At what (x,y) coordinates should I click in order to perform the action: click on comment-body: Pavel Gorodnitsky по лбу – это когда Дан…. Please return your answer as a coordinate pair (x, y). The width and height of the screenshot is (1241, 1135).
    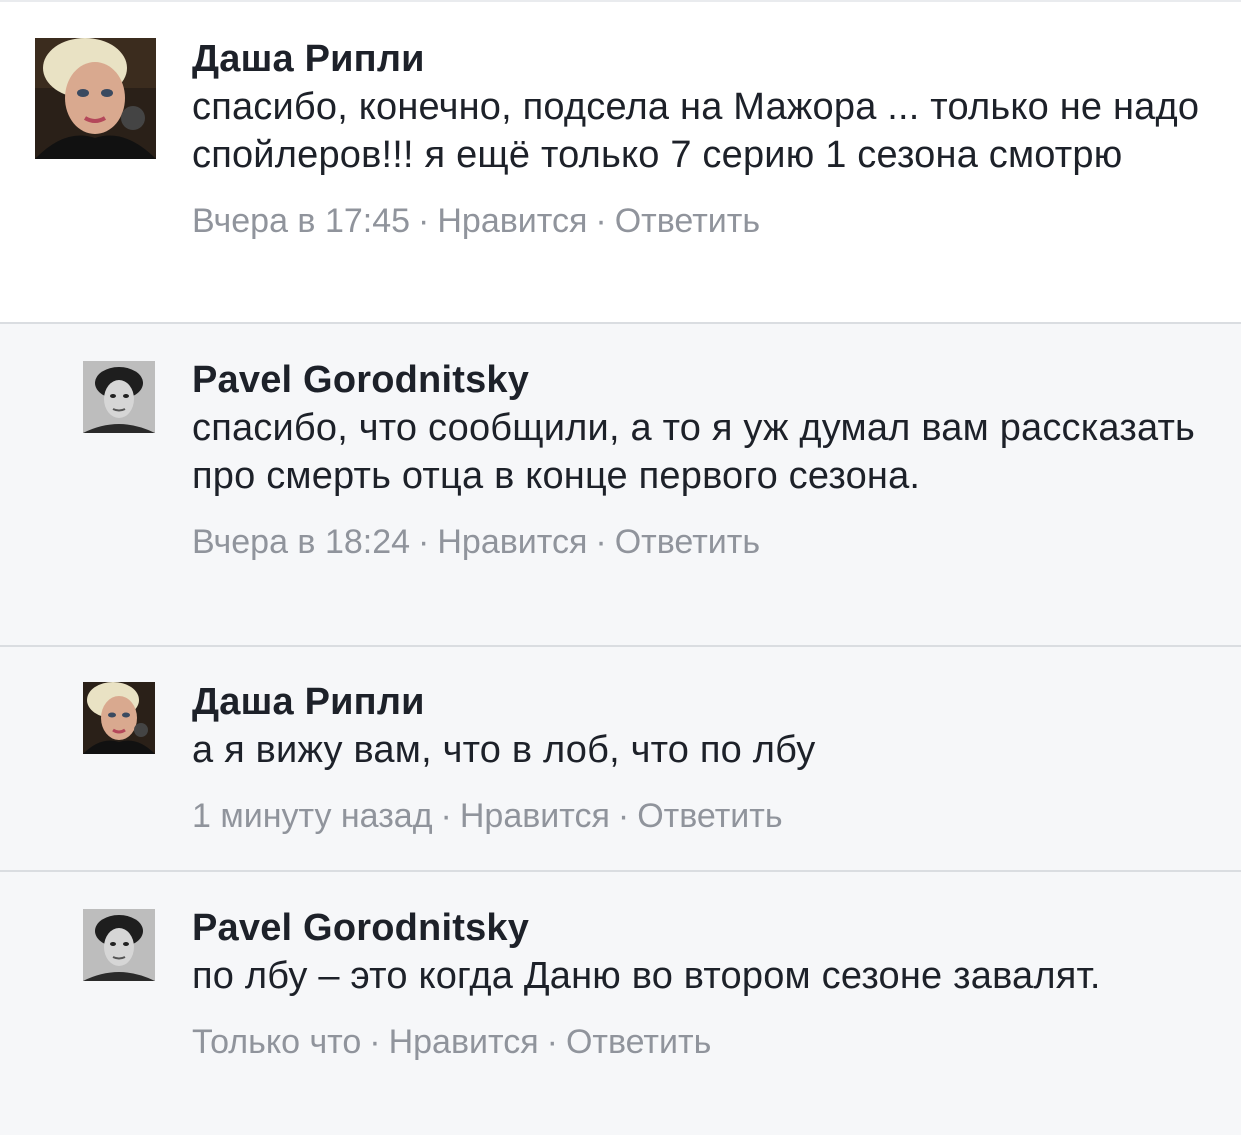
    Looking at the image, I should click on (696, 983).